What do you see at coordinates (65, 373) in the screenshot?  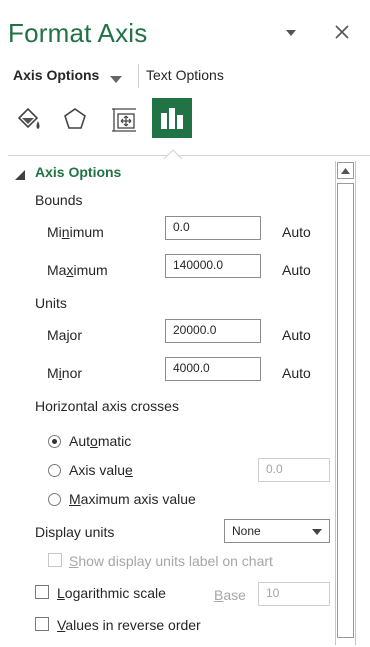 I see `minor-label: Minor` at bounding box center [65, 373].